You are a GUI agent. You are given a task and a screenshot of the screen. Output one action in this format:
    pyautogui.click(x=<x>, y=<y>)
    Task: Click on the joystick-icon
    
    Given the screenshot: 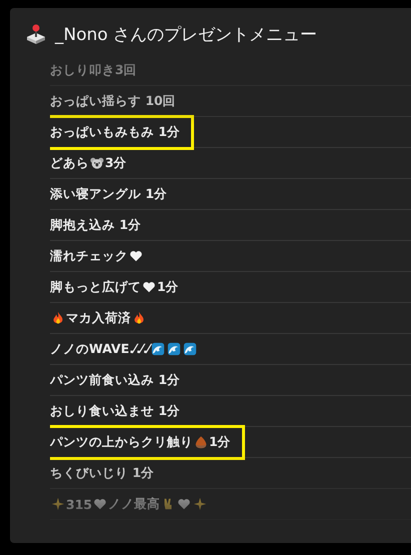 What is the action you would take?
    pyautogui.click(x=36, y=34)
    